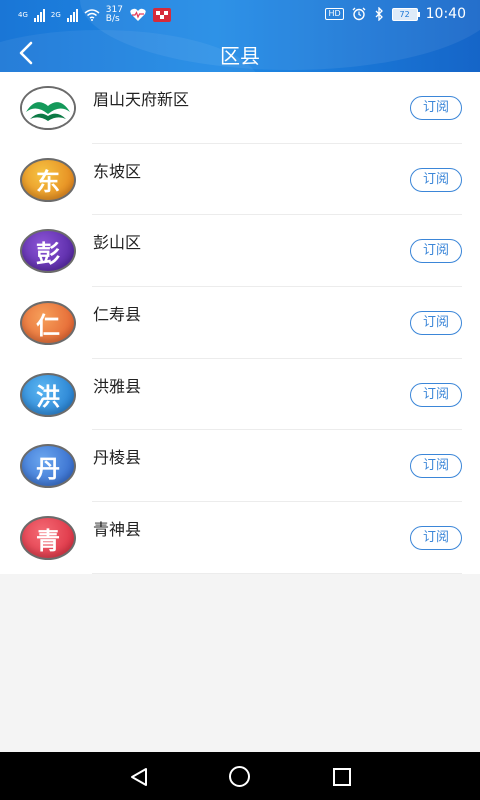 This screenshot has height=800, width=480. What do you see at coordinates (240, 108) in the screenshot?
I see `list-item: 眉山天府新区 订阅` at bounding box center [240, 108].